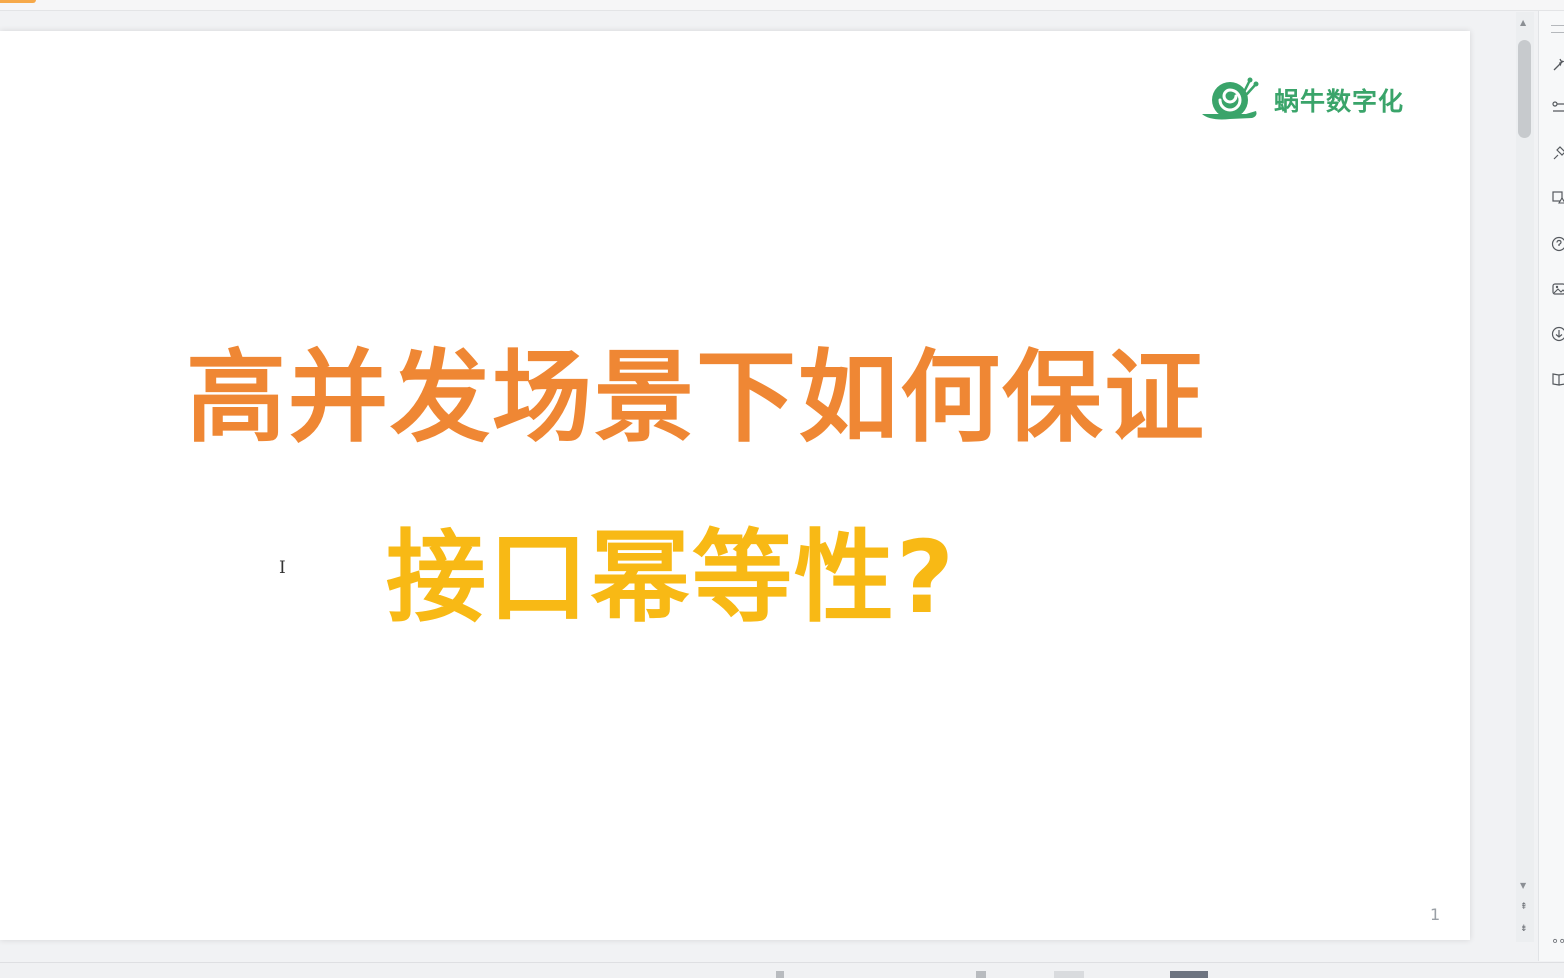 The image size is (1564, 978). I want to click on magic-wand-icon, so click(1557, 64).